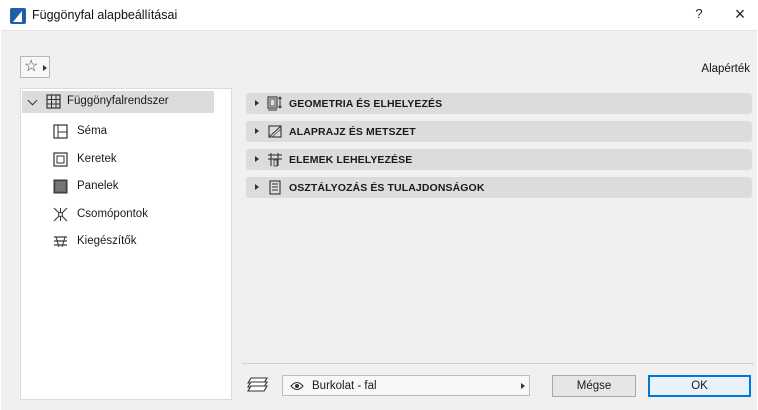  I want to click on tree-item-label: Séma, so click(92, 131).